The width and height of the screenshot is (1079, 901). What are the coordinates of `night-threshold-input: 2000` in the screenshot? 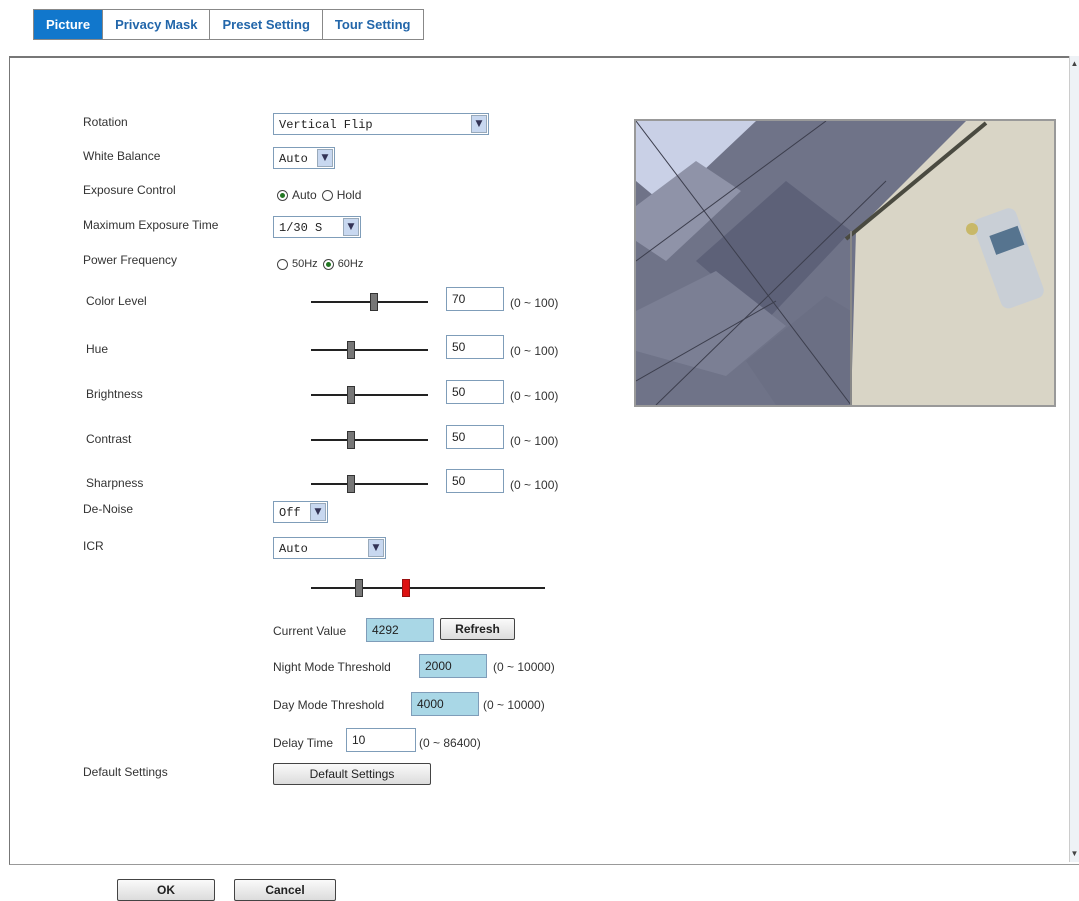 It's located at (453, 666).